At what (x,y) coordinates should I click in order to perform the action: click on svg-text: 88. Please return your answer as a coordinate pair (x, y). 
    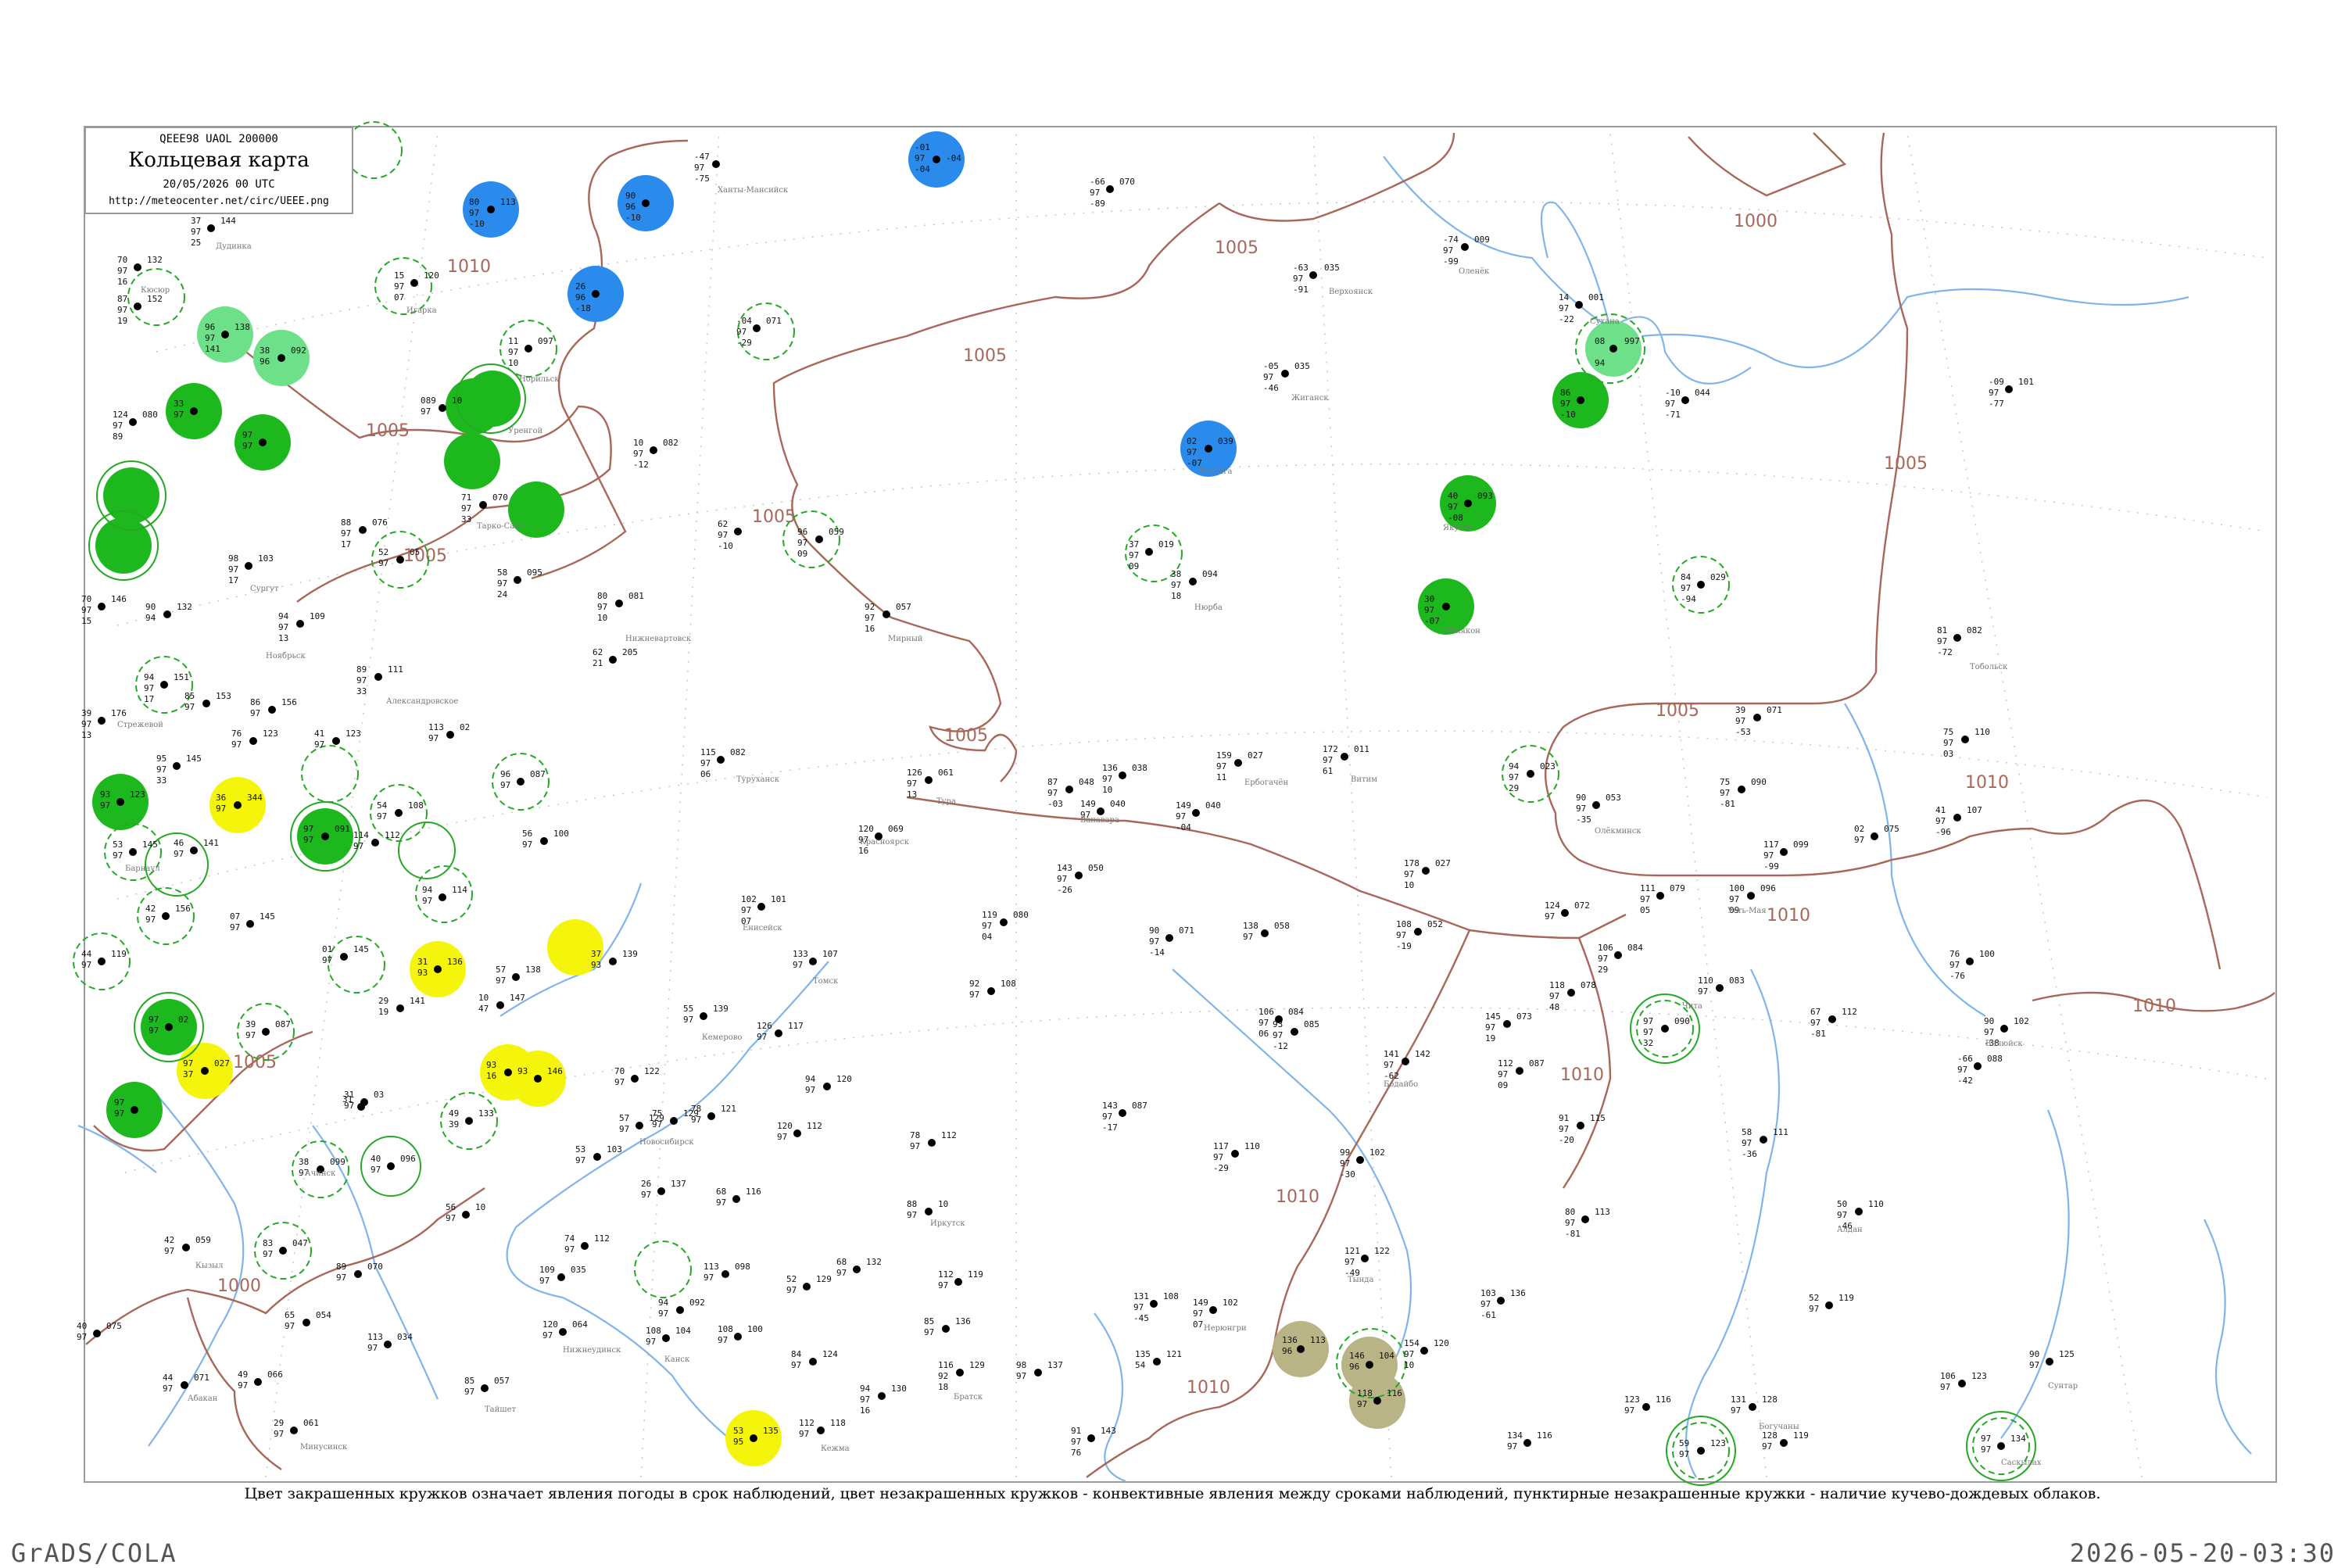
    Looking at the image, I should click on (346, 522).